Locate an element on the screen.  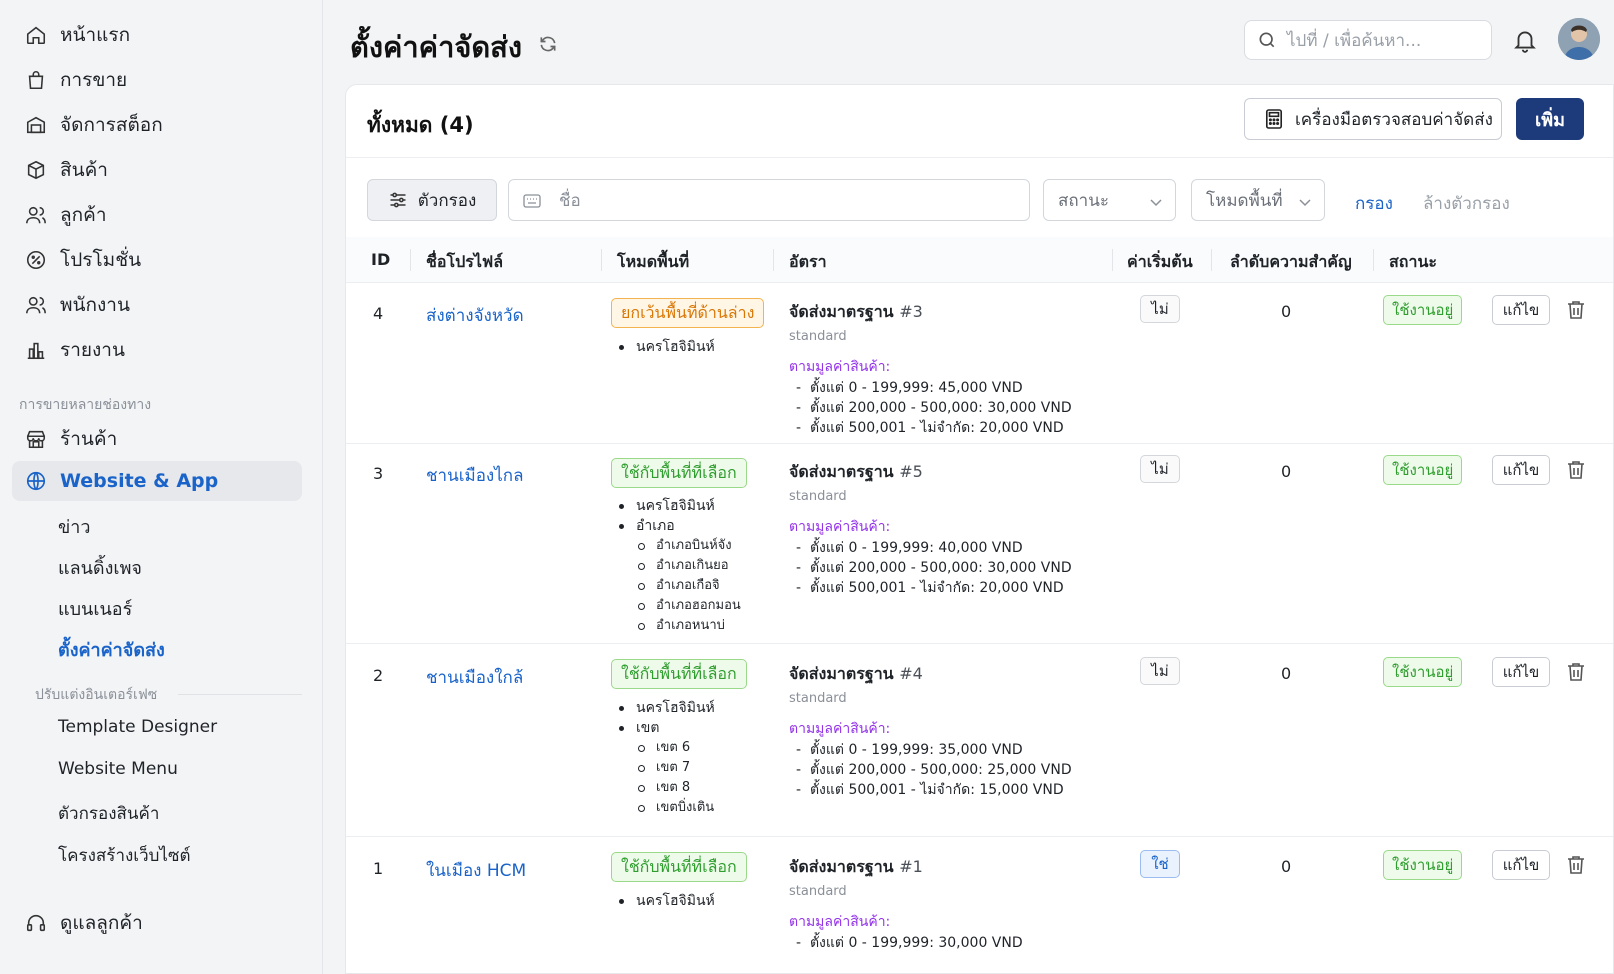
section-multichannel: การขายหลายช่องทาง is located at coordinates (85, 405).